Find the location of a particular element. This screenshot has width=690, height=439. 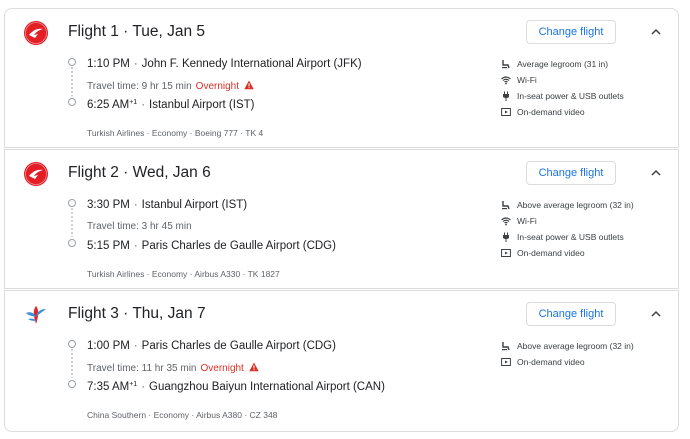

flight-title: Flight 2 · Wed, Jan 6 is located at coordinates (139, 172).